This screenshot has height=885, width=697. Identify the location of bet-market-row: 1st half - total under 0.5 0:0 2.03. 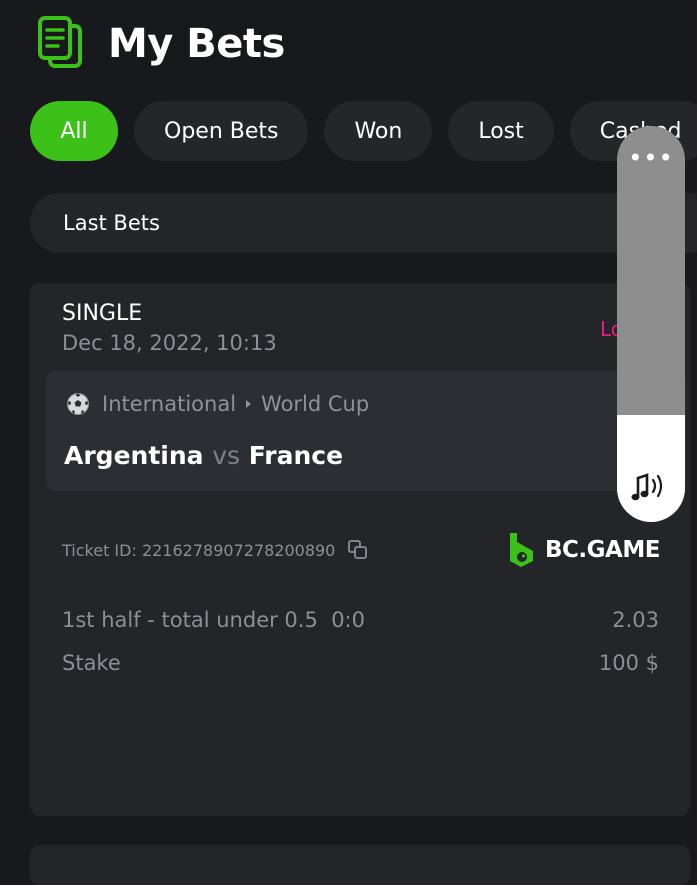
(360, 620).